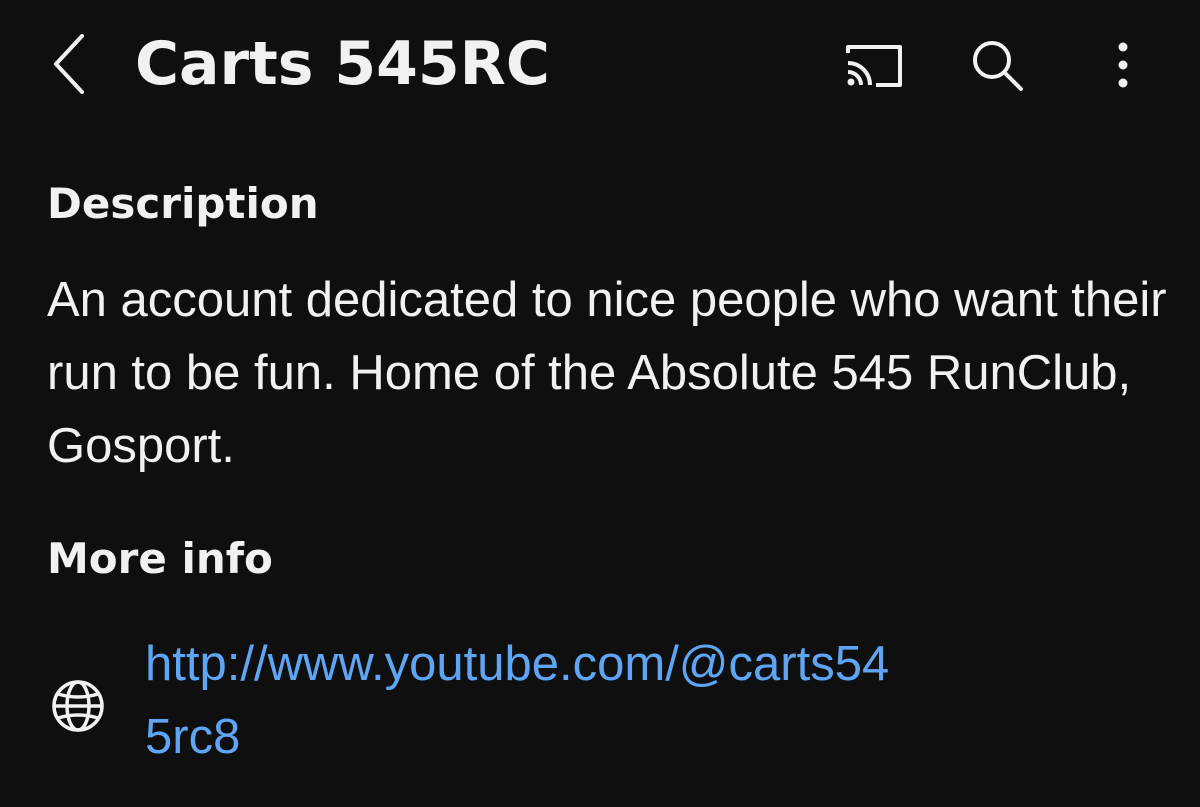 This screenshot has height=807, width=1200. I want to click on cast-button, so click(873, 65).